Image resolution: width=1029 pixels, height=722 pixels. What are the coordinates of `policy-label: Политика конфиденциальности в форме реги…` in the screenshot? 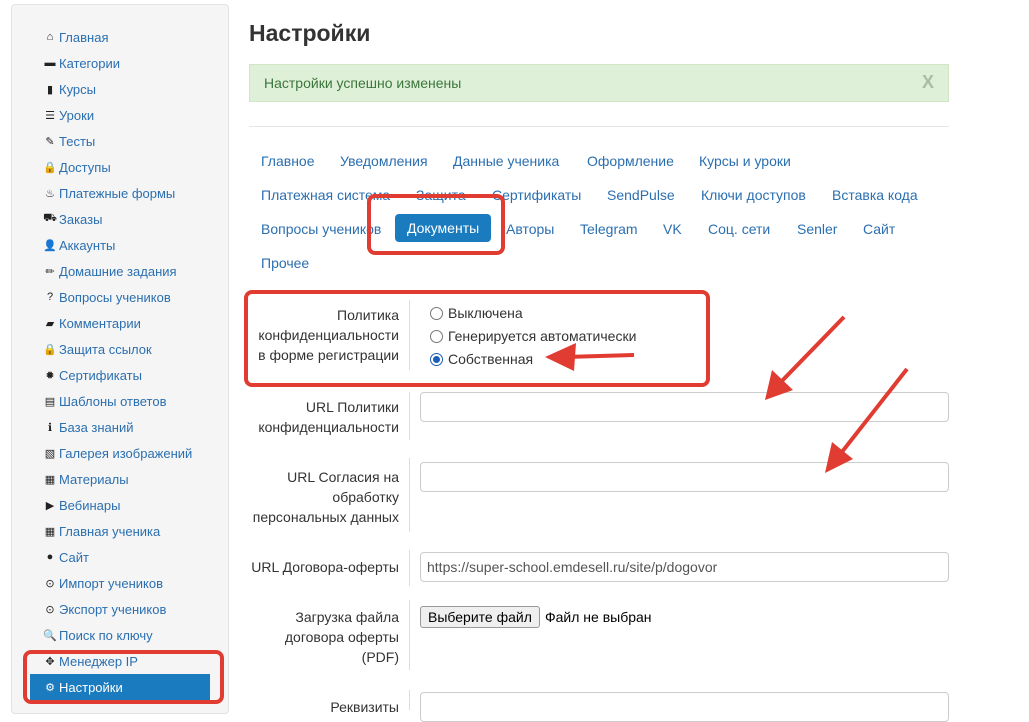 It's located at (328, 335).